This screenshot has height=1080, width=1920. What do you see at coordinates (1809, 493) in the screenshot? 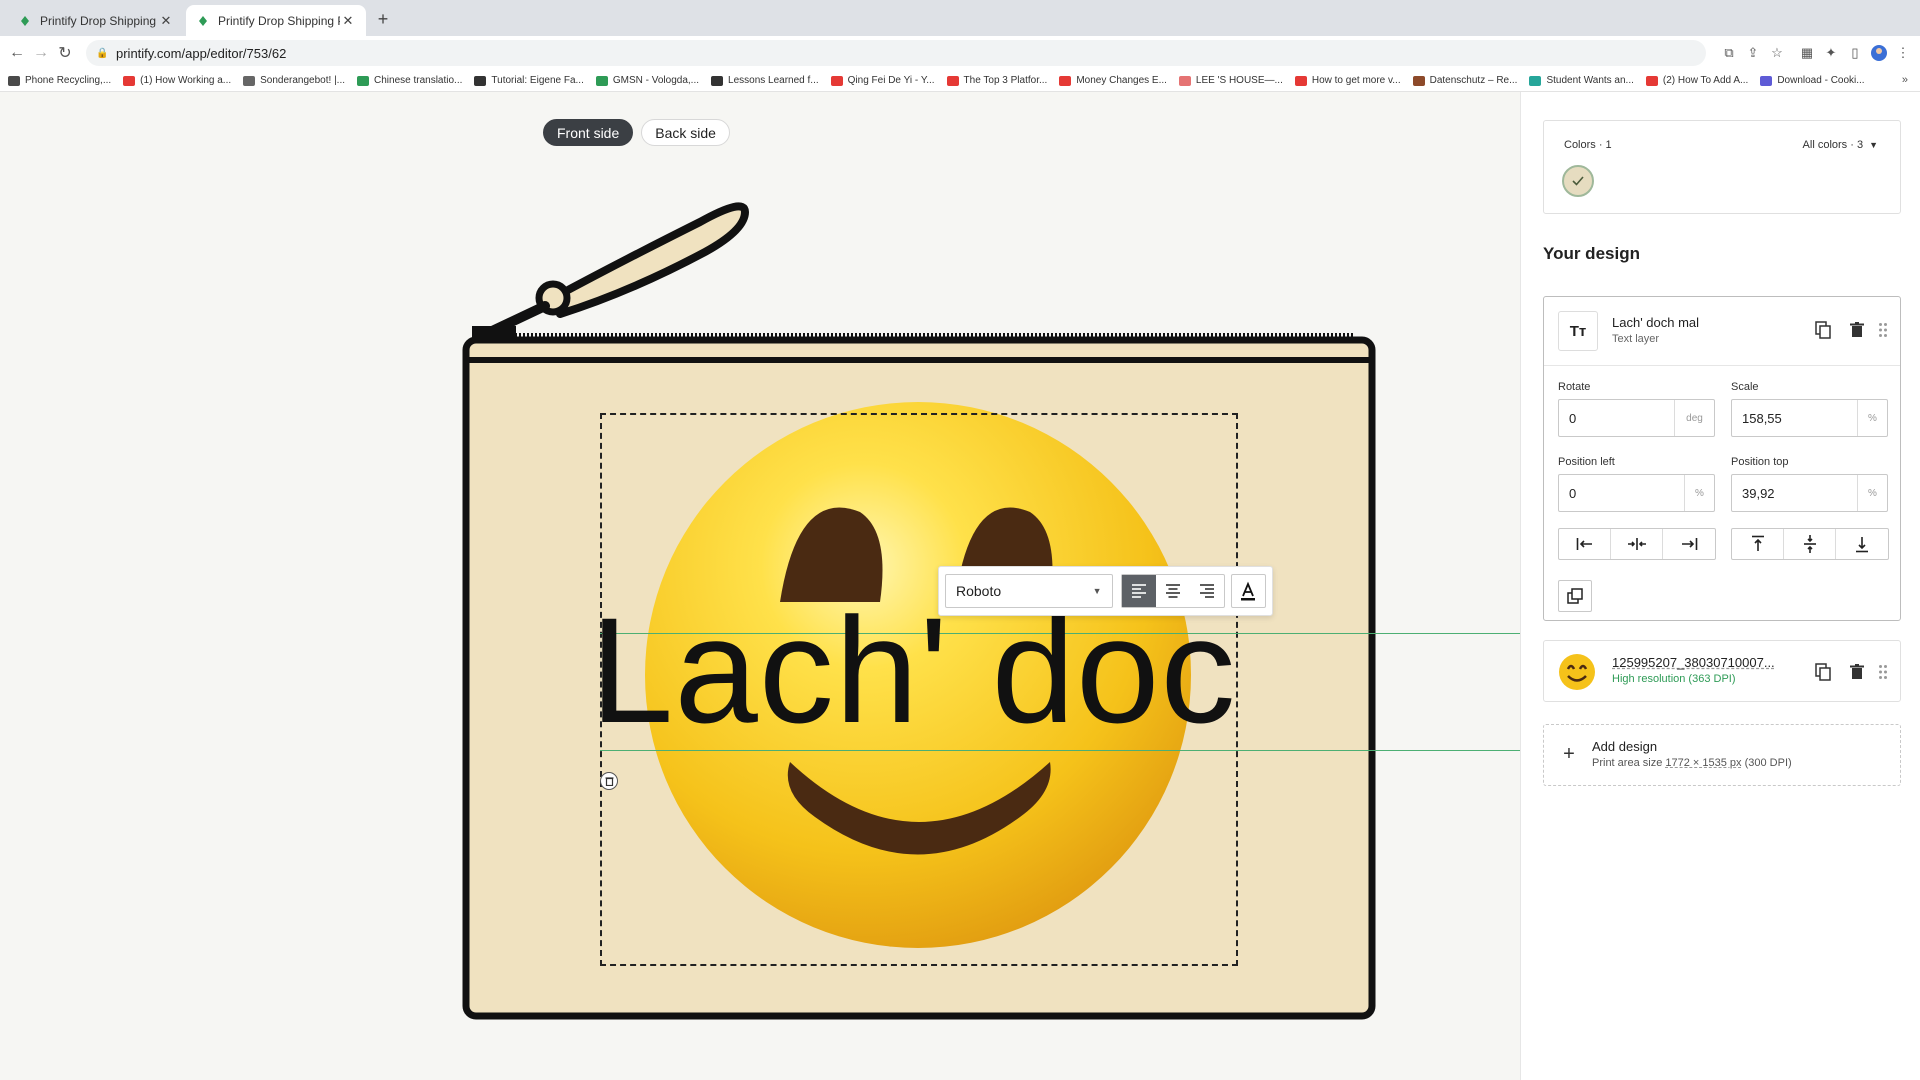
I see `position-top-input: 39,92 %` at bounding box center [1809, 493].